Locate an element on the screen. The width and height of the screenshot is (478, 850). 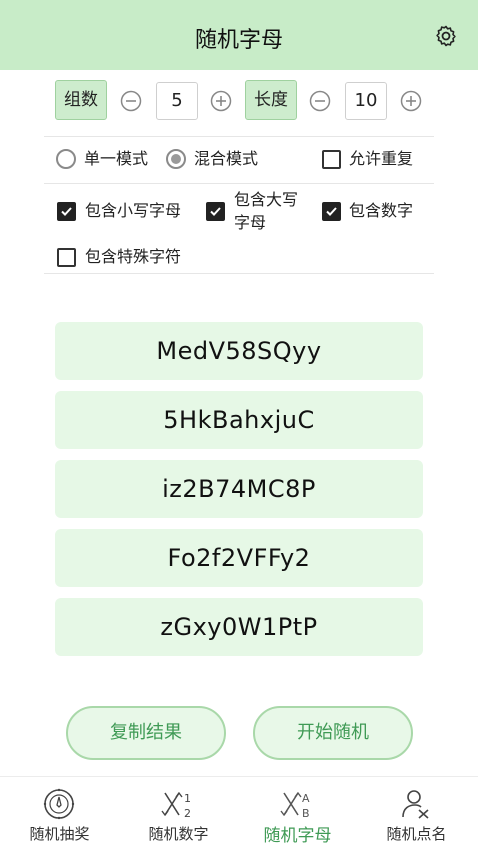
nav-item-lottery: 随机抽奖 is located at coordinates (59, 813).